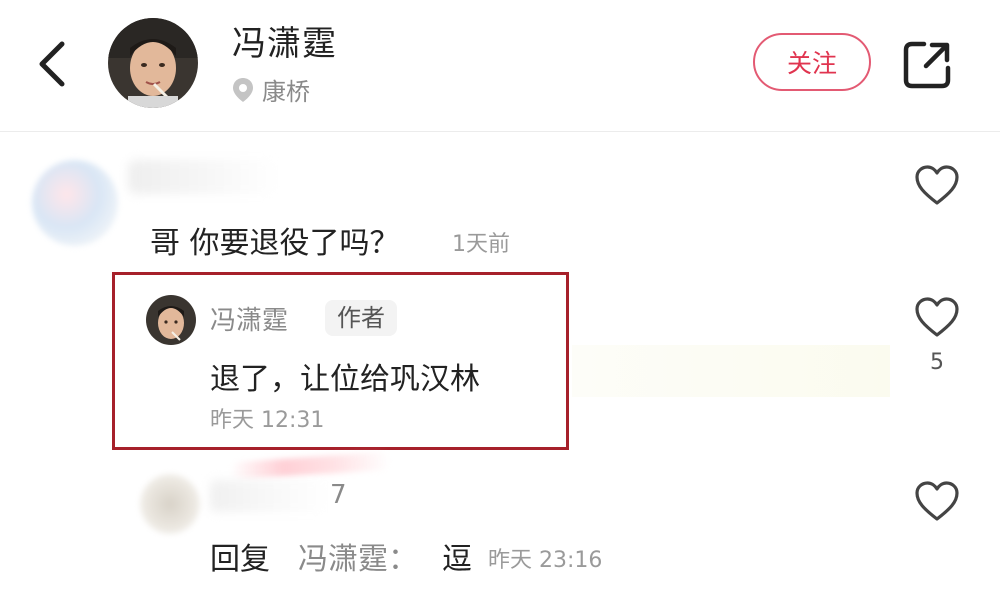 The width and height of the screenshot is (1000, 603). What do you see at coordinates (240, 559) in the screenshot?
I see `reply-prefix: 回复` at bounding box center [240, 559].